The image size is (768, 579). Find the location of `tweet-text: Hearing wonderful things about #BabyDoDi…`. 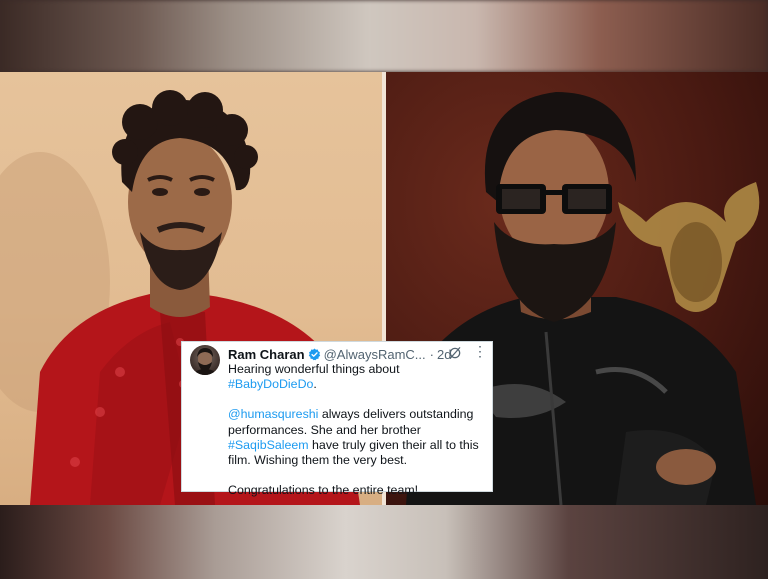

tweet-text: Hearing wonderful things about #BabyDoDi… is located at coordinates (359, 430).